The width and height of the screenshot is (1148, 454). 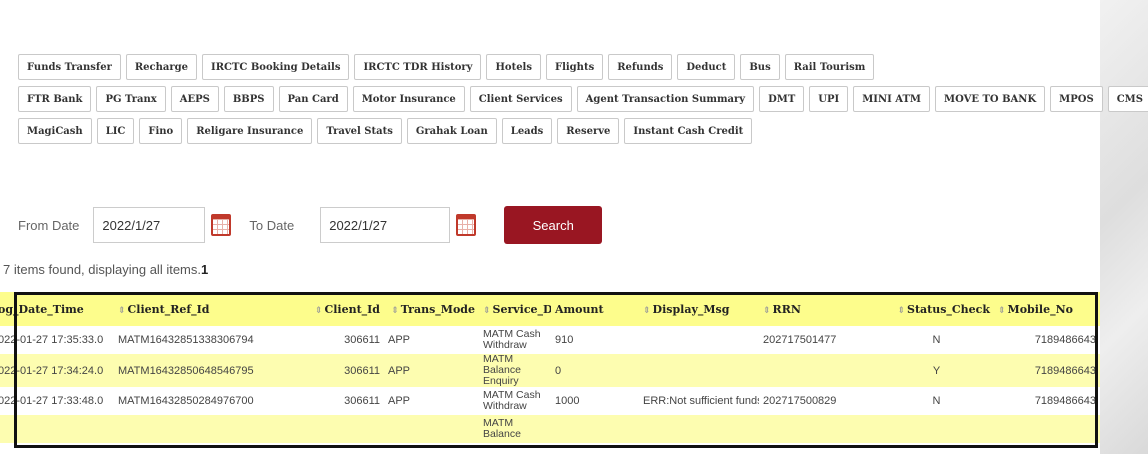 What do you see at coordinates (57, 401) in the screenshot?
I see `cell-date: 022-01-27 17:33:48.0` at bounding box center [57, 401].